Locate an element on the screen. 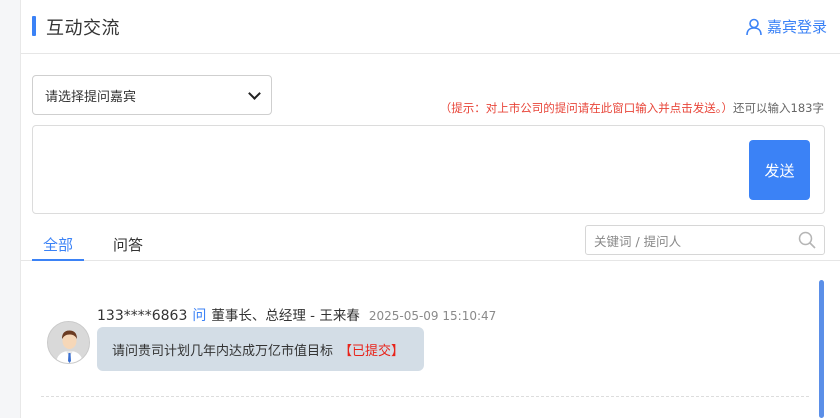 This screenshot has height=418, width=840. tab-qa: 问答 is located at coordinates (128, 244).